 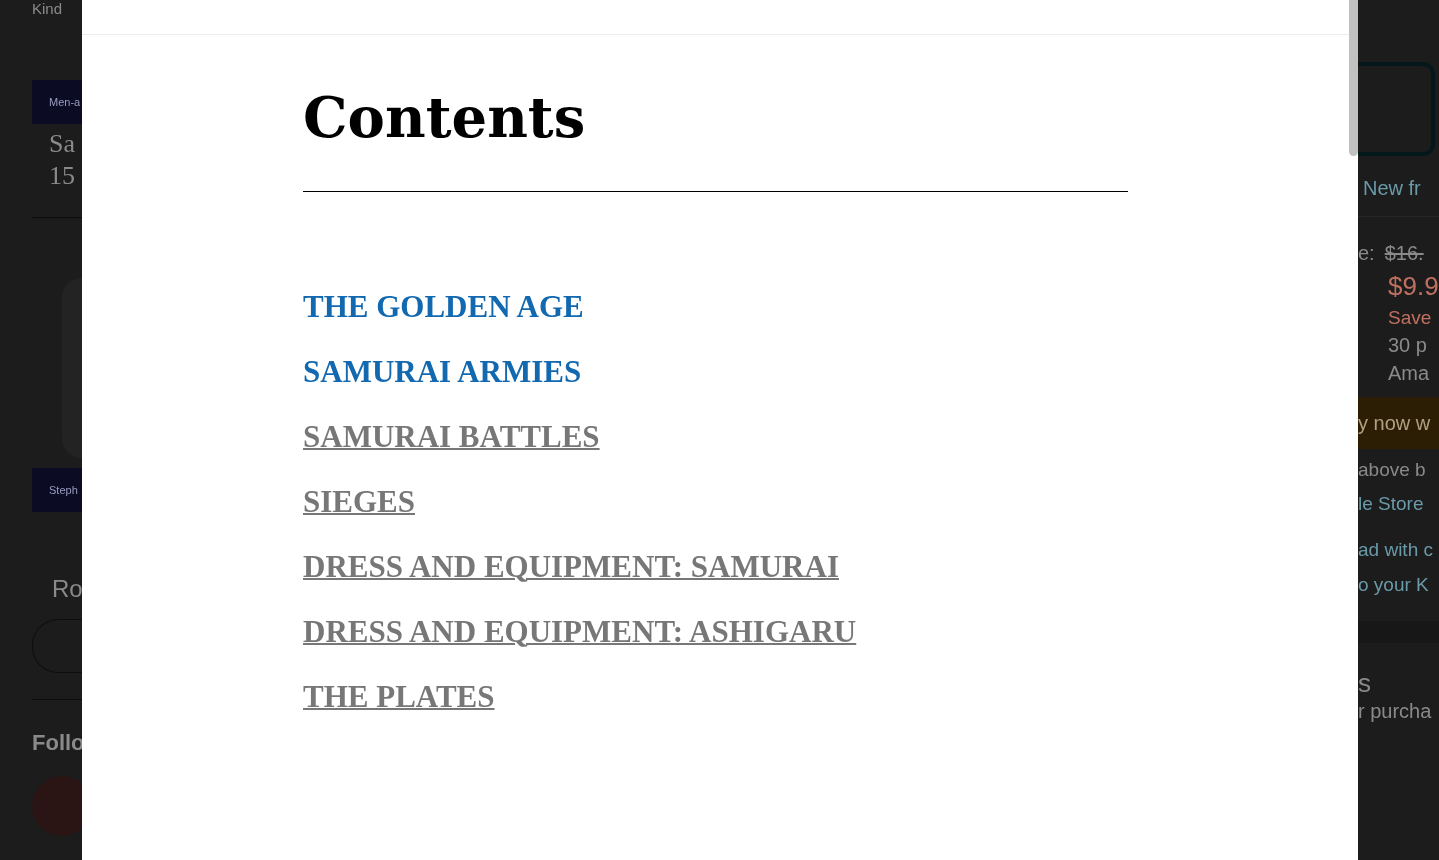 I want to click on format-option, so click(x=1396, y=109).